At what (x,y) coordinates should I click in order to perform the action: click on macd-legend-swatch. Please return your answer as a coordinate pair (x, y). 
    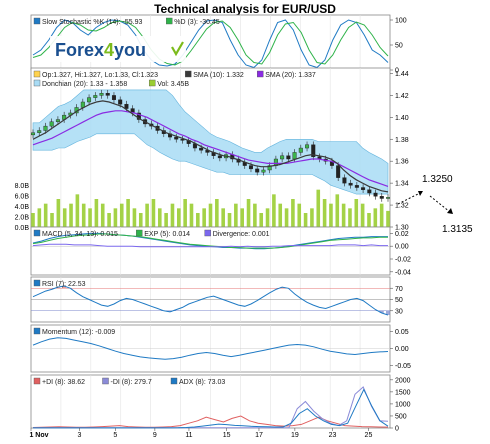
    Looking at the image, I should click on (207, 233).